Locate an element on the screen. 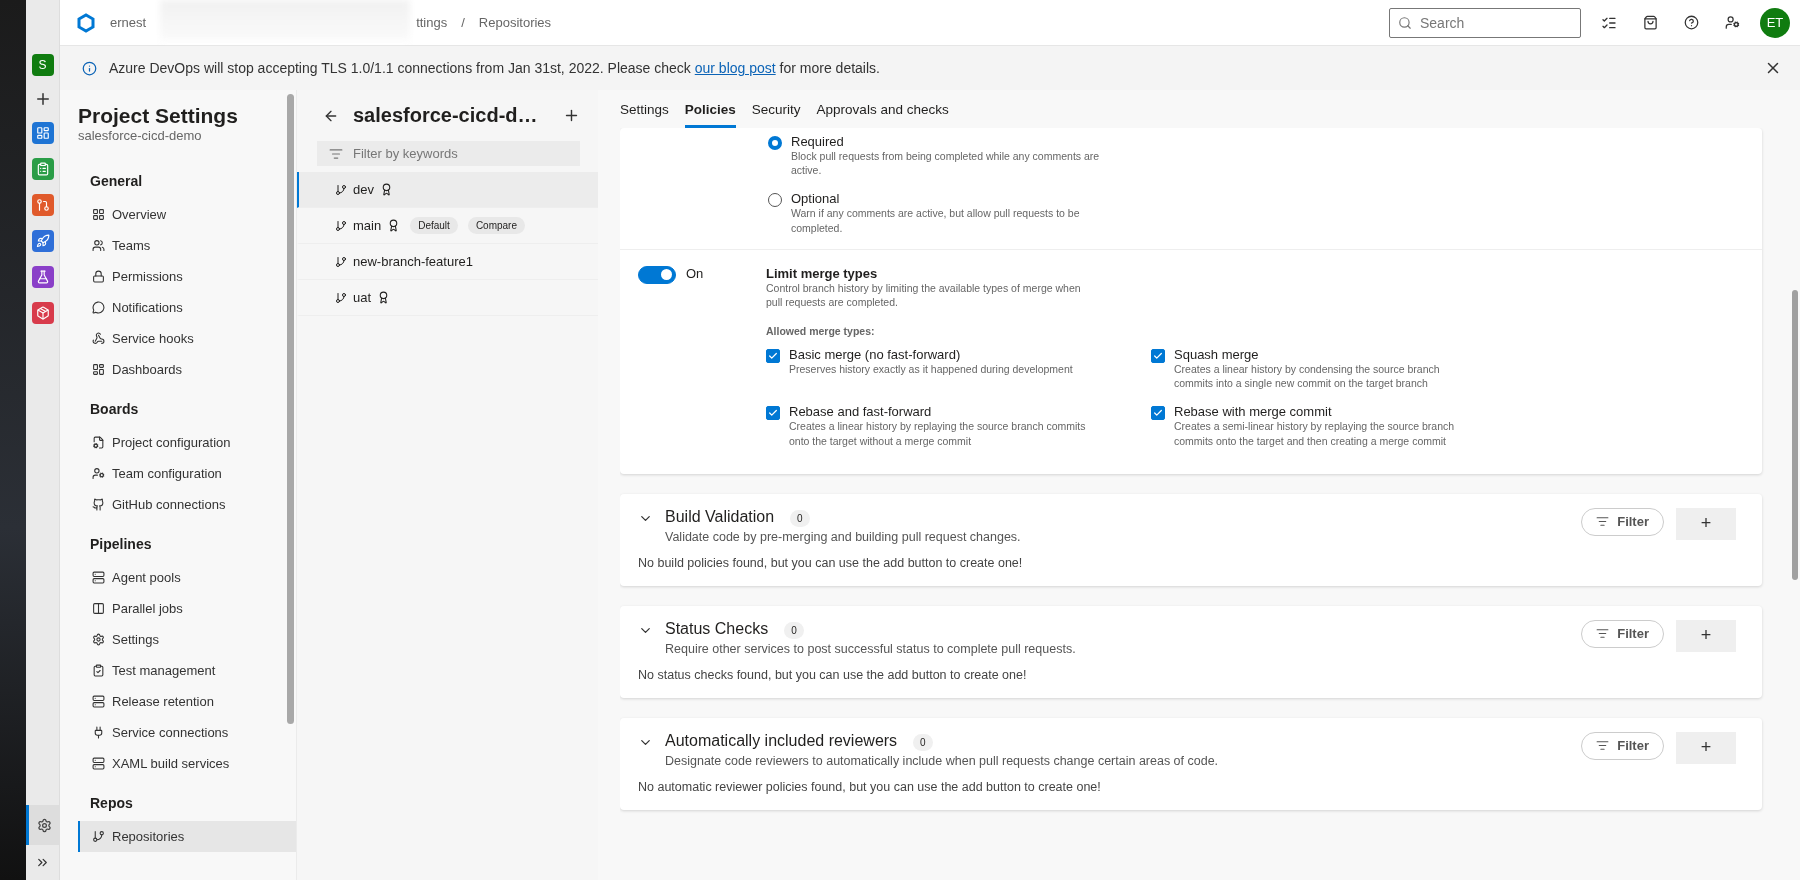  nav-item: Notifications is located at coordinates (187, 307).